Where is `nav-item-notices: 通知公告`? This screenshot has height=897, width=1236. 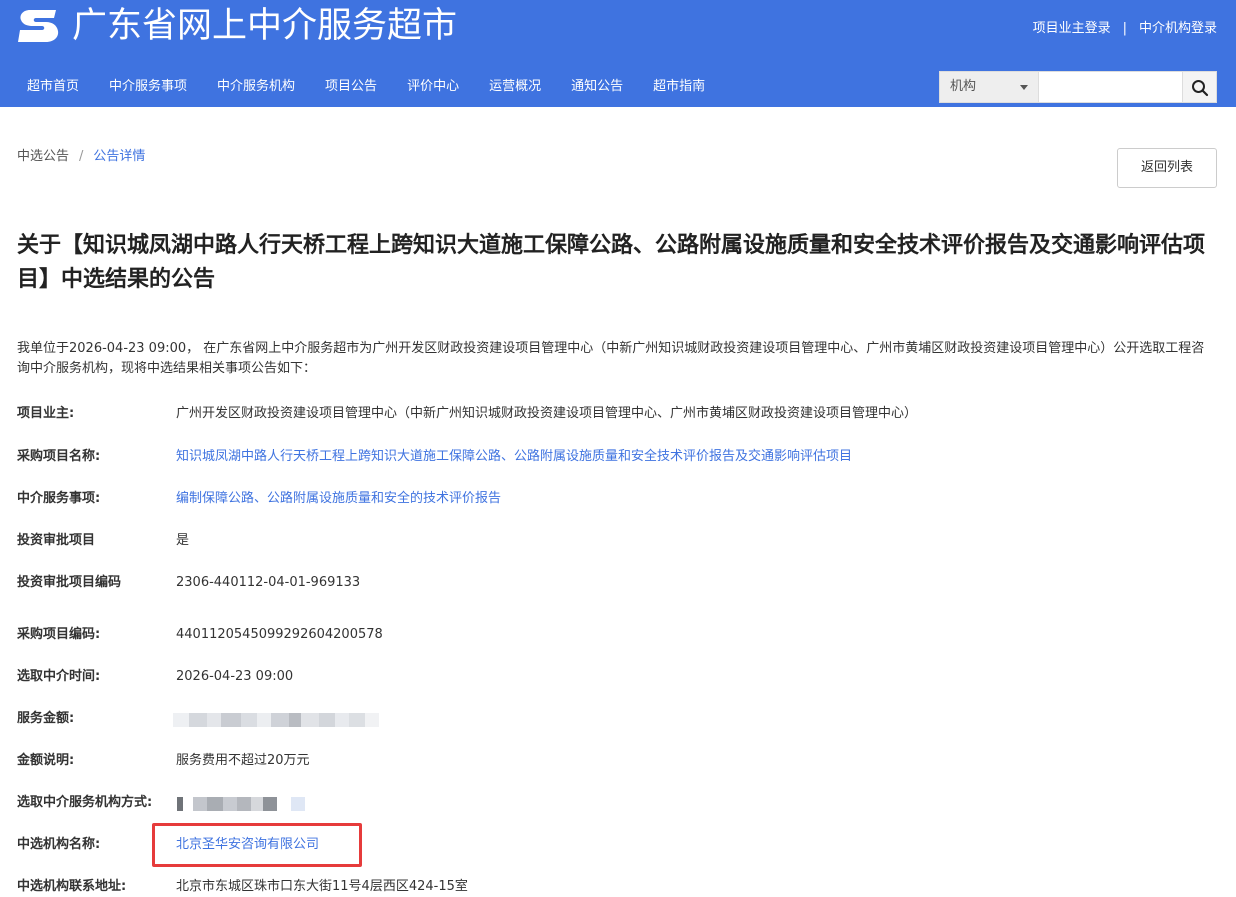
nav-item-notices: 通知公告 is located at coordinates (597, 87).